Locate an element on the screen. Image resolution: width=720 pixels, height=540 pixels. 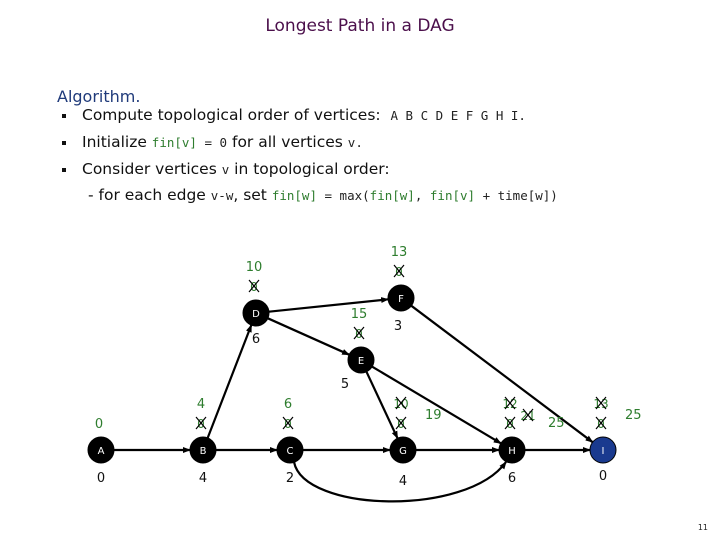
page-number: 11 is located at coordinates (702, 527).